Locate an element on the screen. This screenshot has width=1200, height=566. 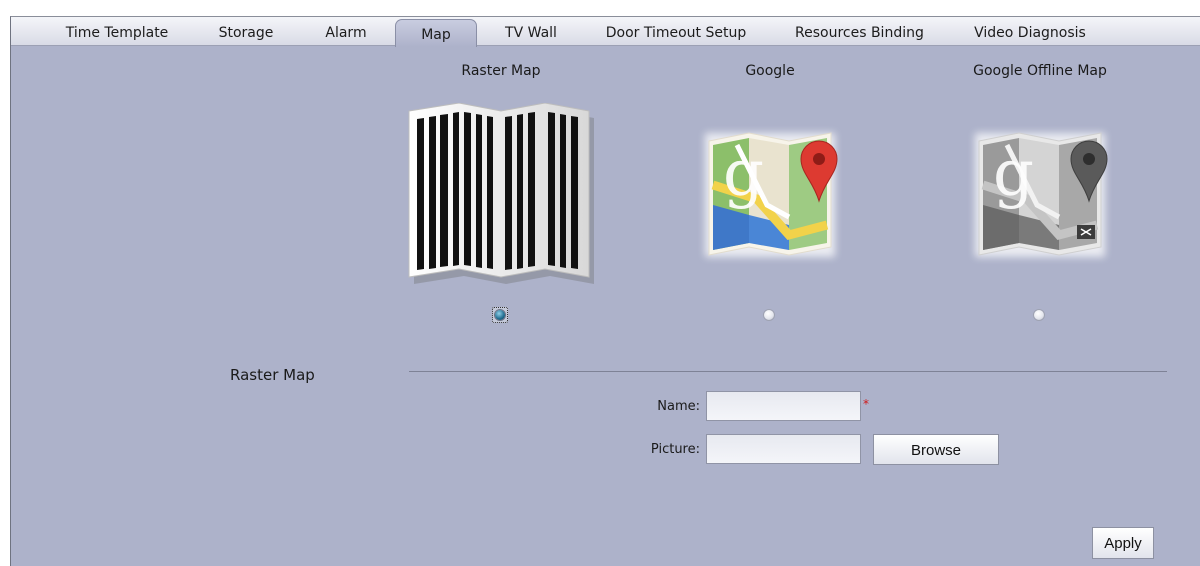
tab-video-diagnosis: Video Diagnosis is located at coordinates (1030, 31).